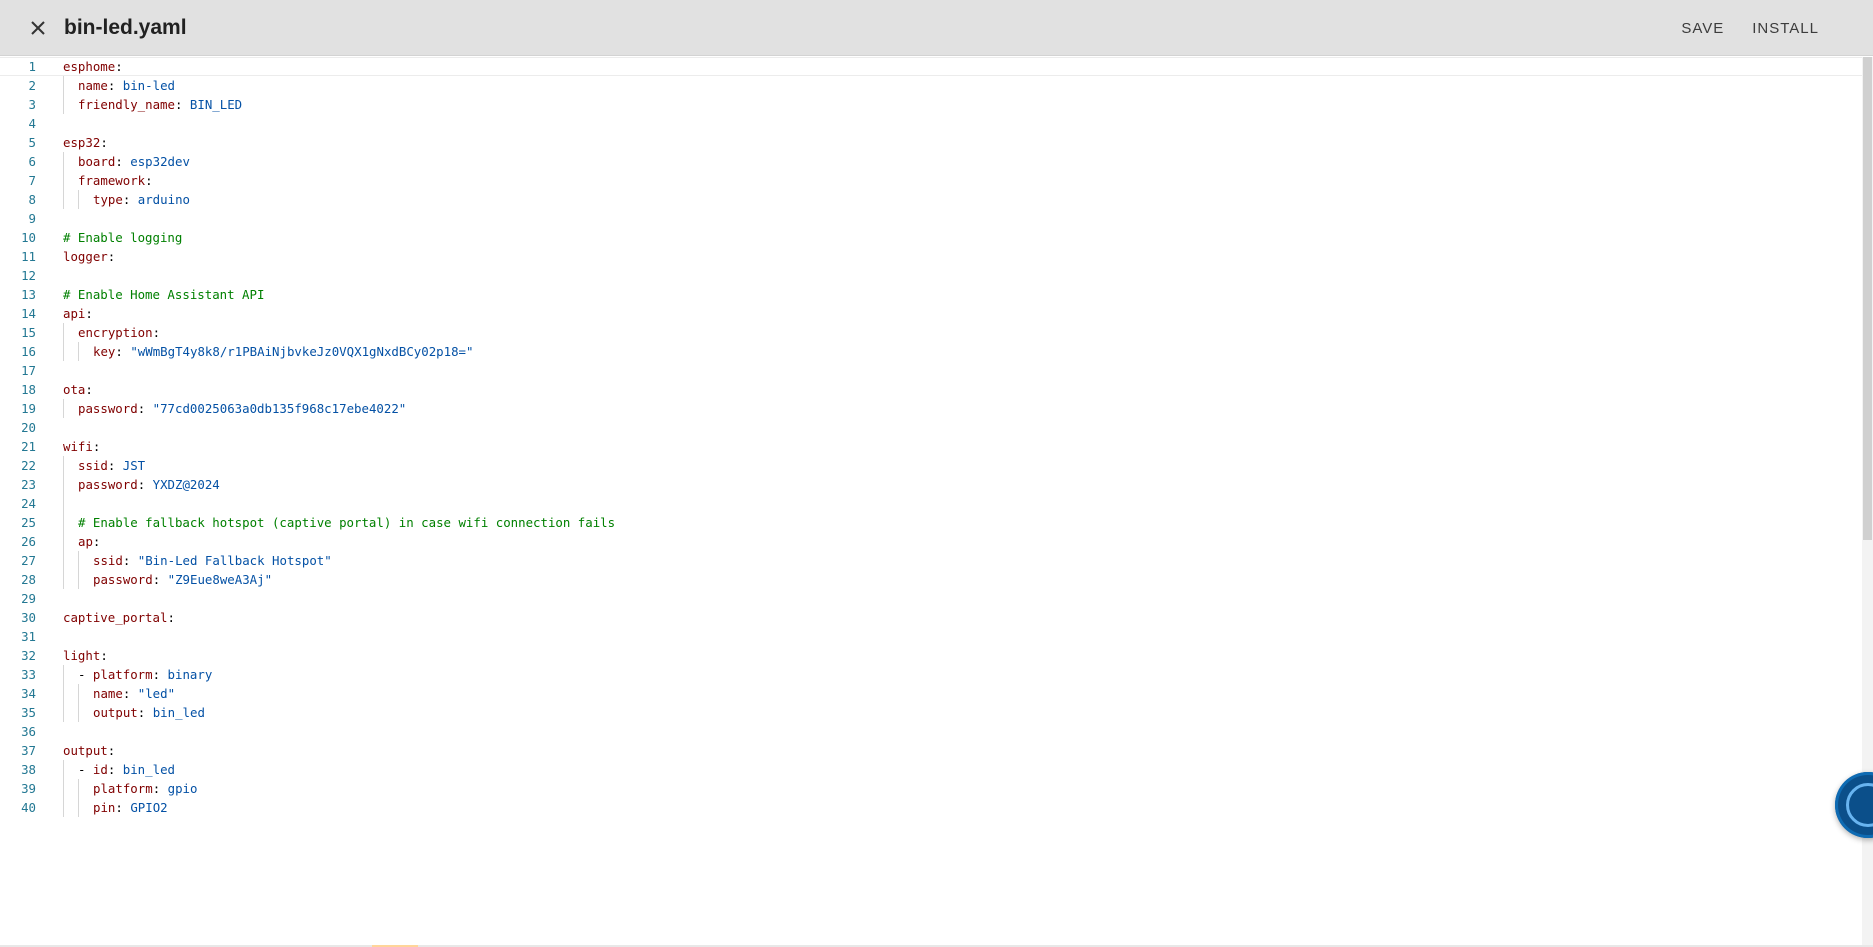 This screenshot has width=1873, height=947. I want to click on line-content: - platform: binary, so click(137, 674).